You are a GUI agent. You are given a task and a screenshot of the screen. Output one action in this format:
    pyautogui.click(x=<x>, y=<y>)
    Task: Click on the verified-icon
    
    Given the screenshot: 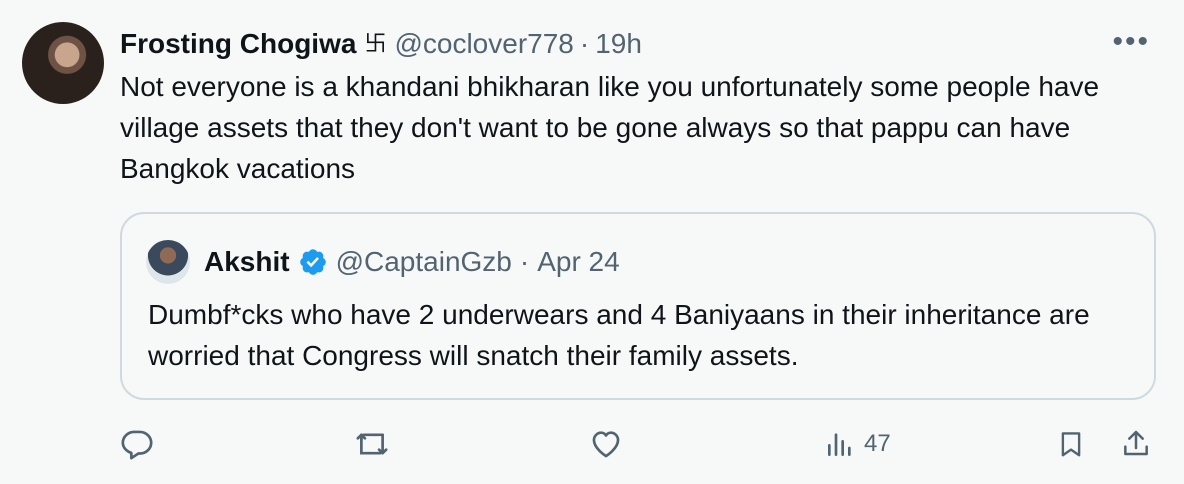 What is the action you would take?
    pyautogui.click(x=312, y=262)
    